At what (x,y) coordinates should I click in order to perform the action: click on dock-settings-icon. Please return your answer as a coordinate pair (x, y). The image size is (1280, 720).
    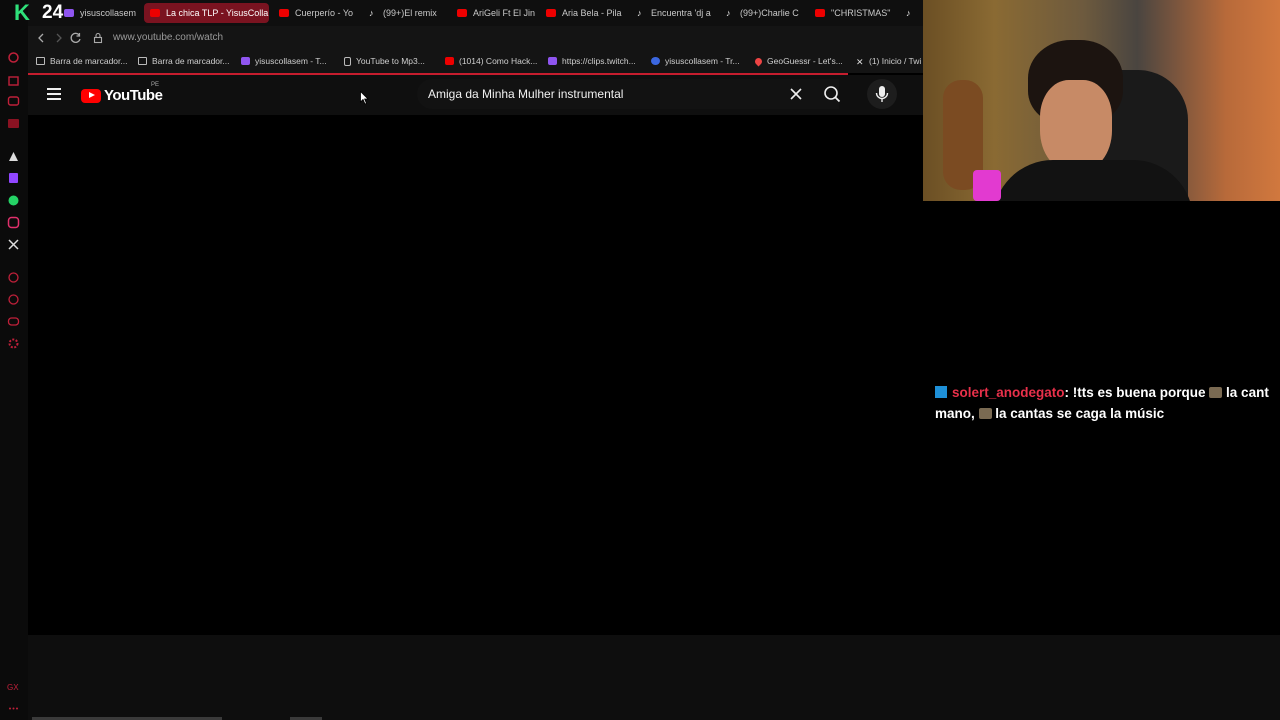
    Looking at the image, I should click on (13, 343).